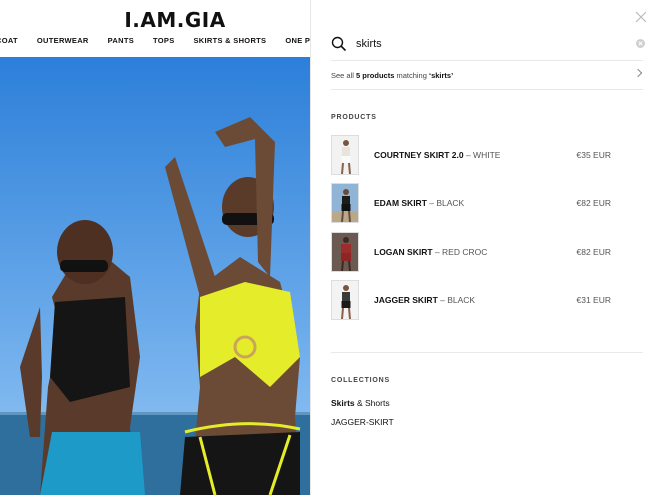 The image size is (660, 495). What do you see at coordinates (155, 20) in the screenshot?
I see `site-logo: I.AM.GIA` at bounding box center [155, 20].